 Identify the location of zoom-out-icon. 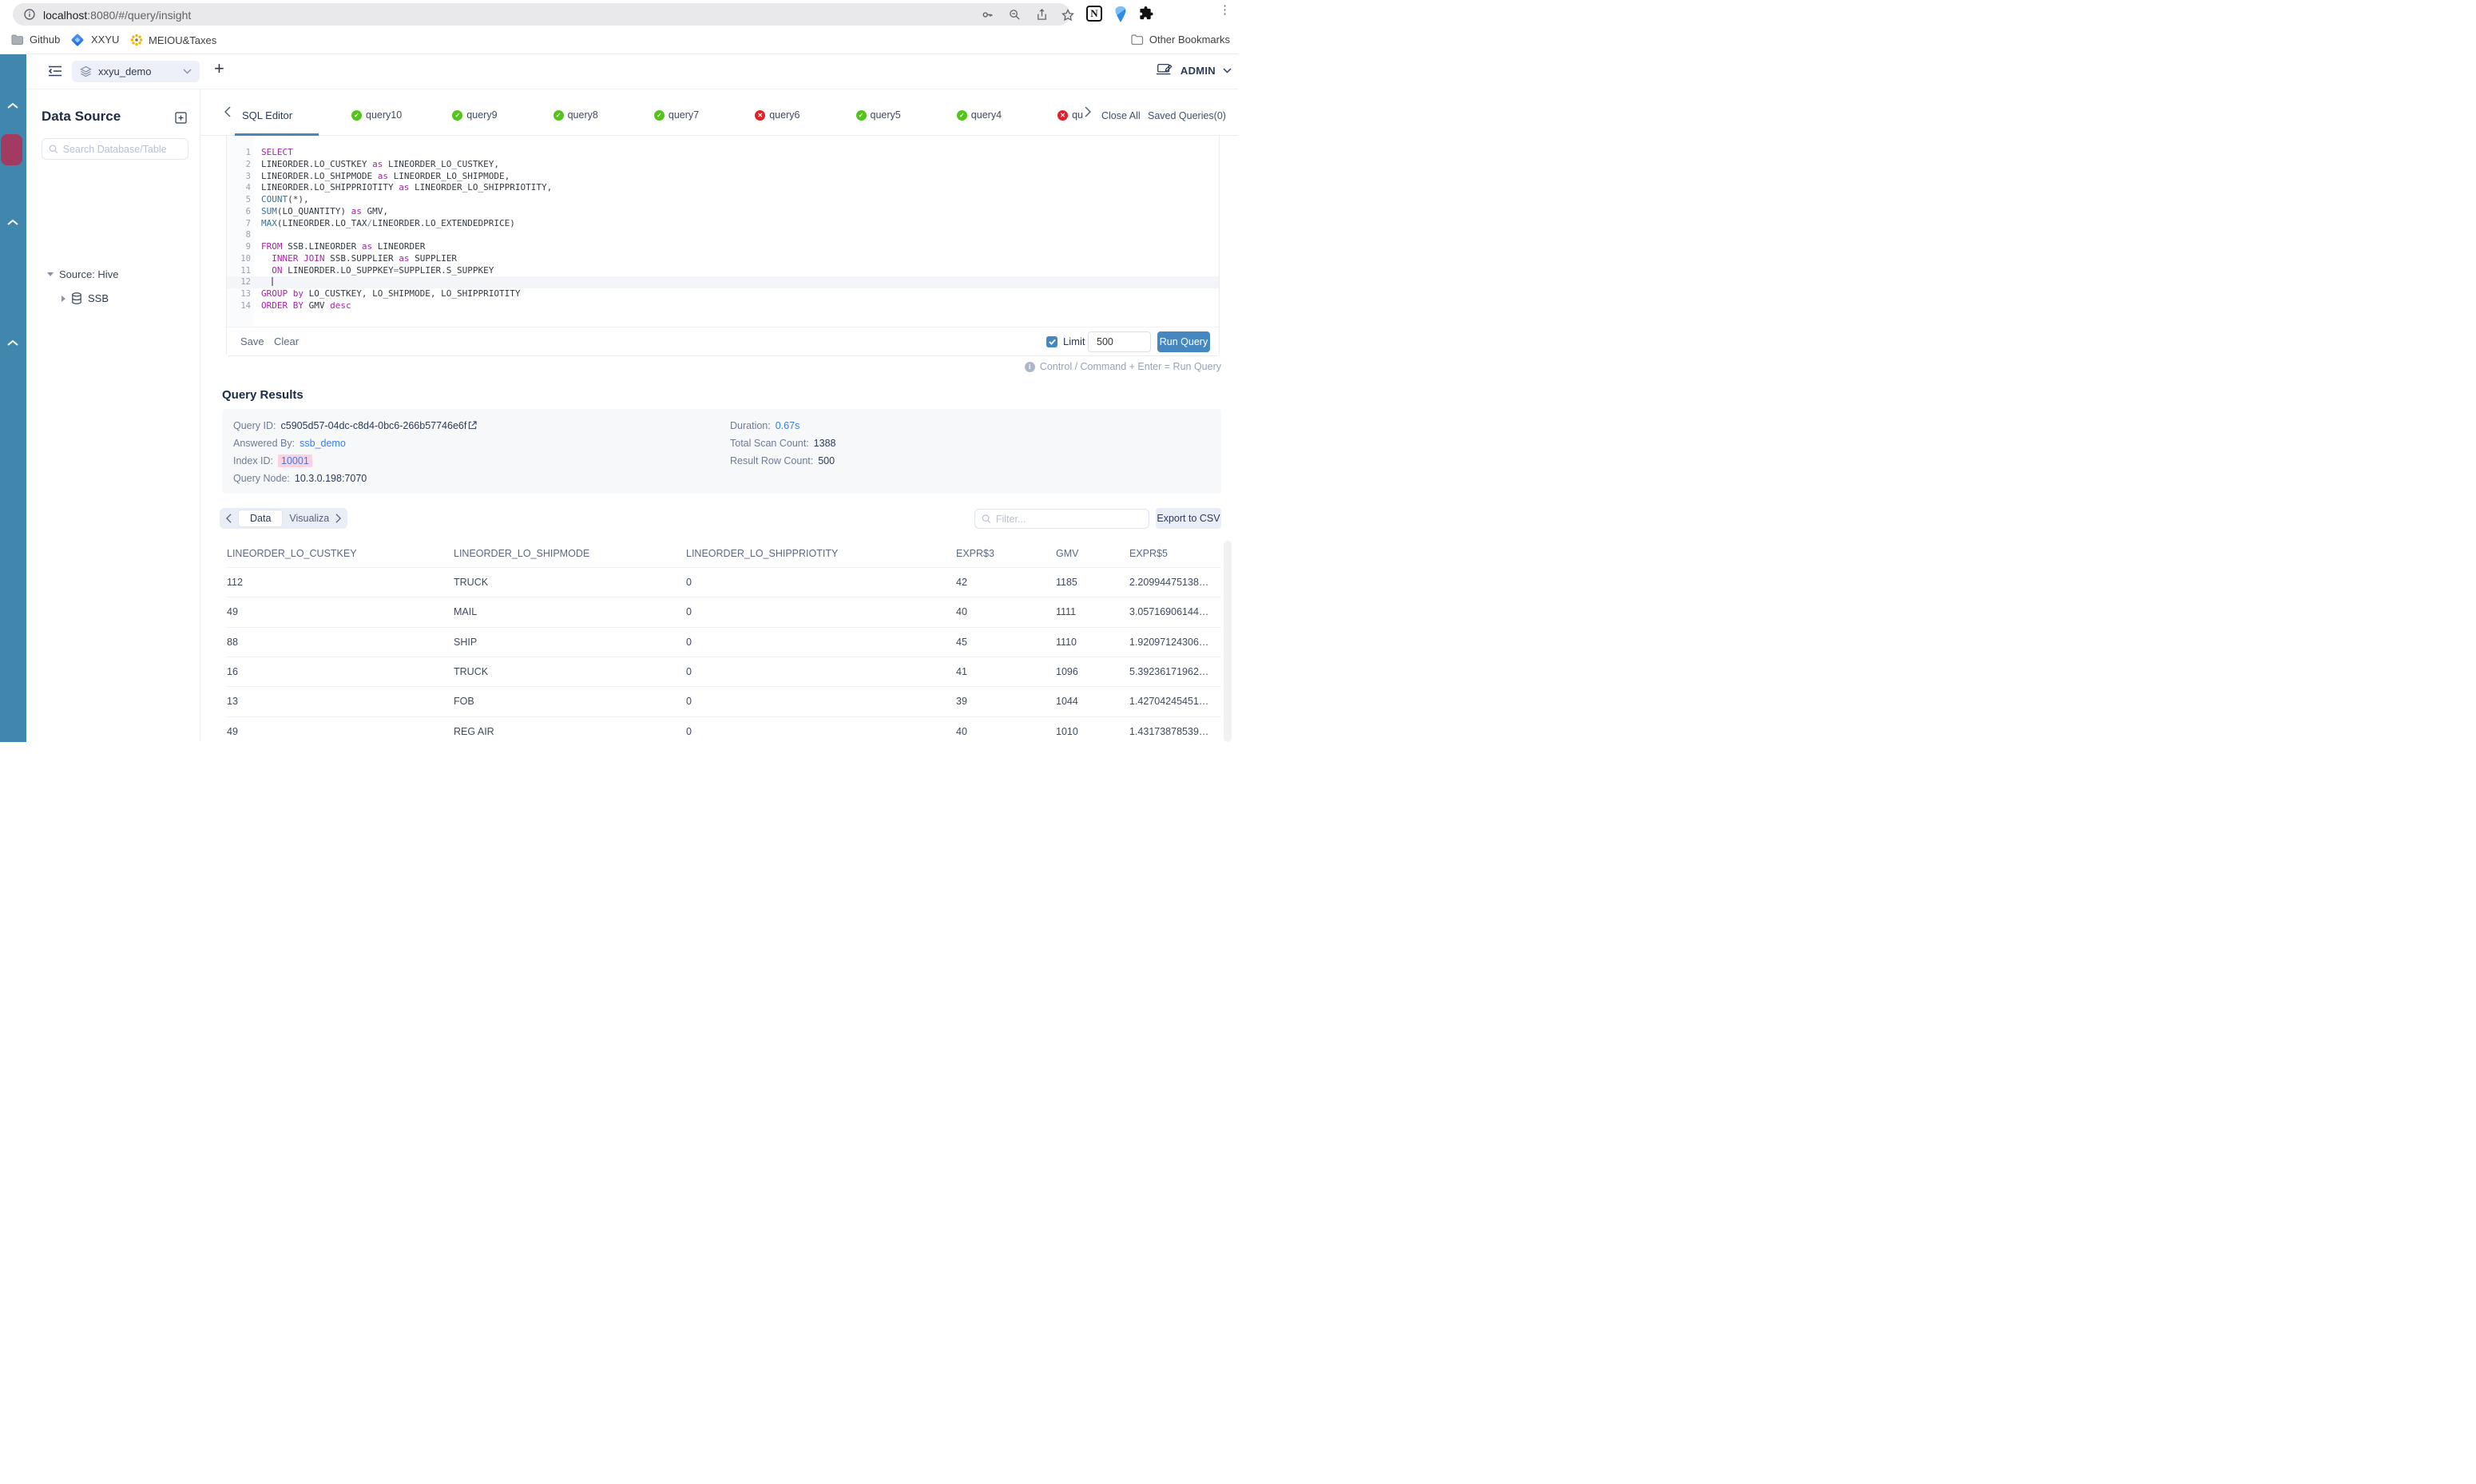
(1015, 15).